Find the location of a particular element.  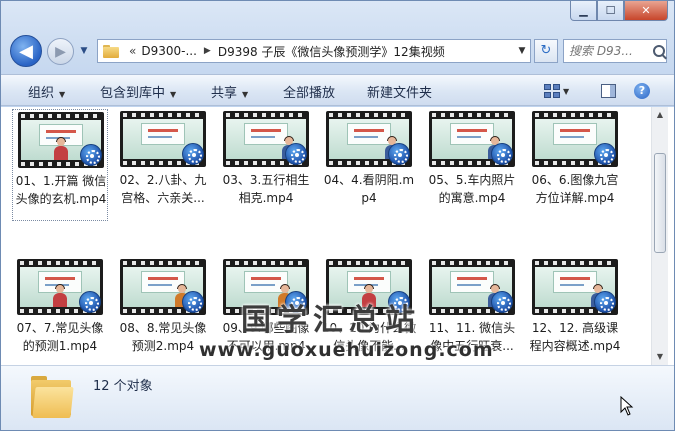

preview-pane-icon is located at coordinates (608, 91).